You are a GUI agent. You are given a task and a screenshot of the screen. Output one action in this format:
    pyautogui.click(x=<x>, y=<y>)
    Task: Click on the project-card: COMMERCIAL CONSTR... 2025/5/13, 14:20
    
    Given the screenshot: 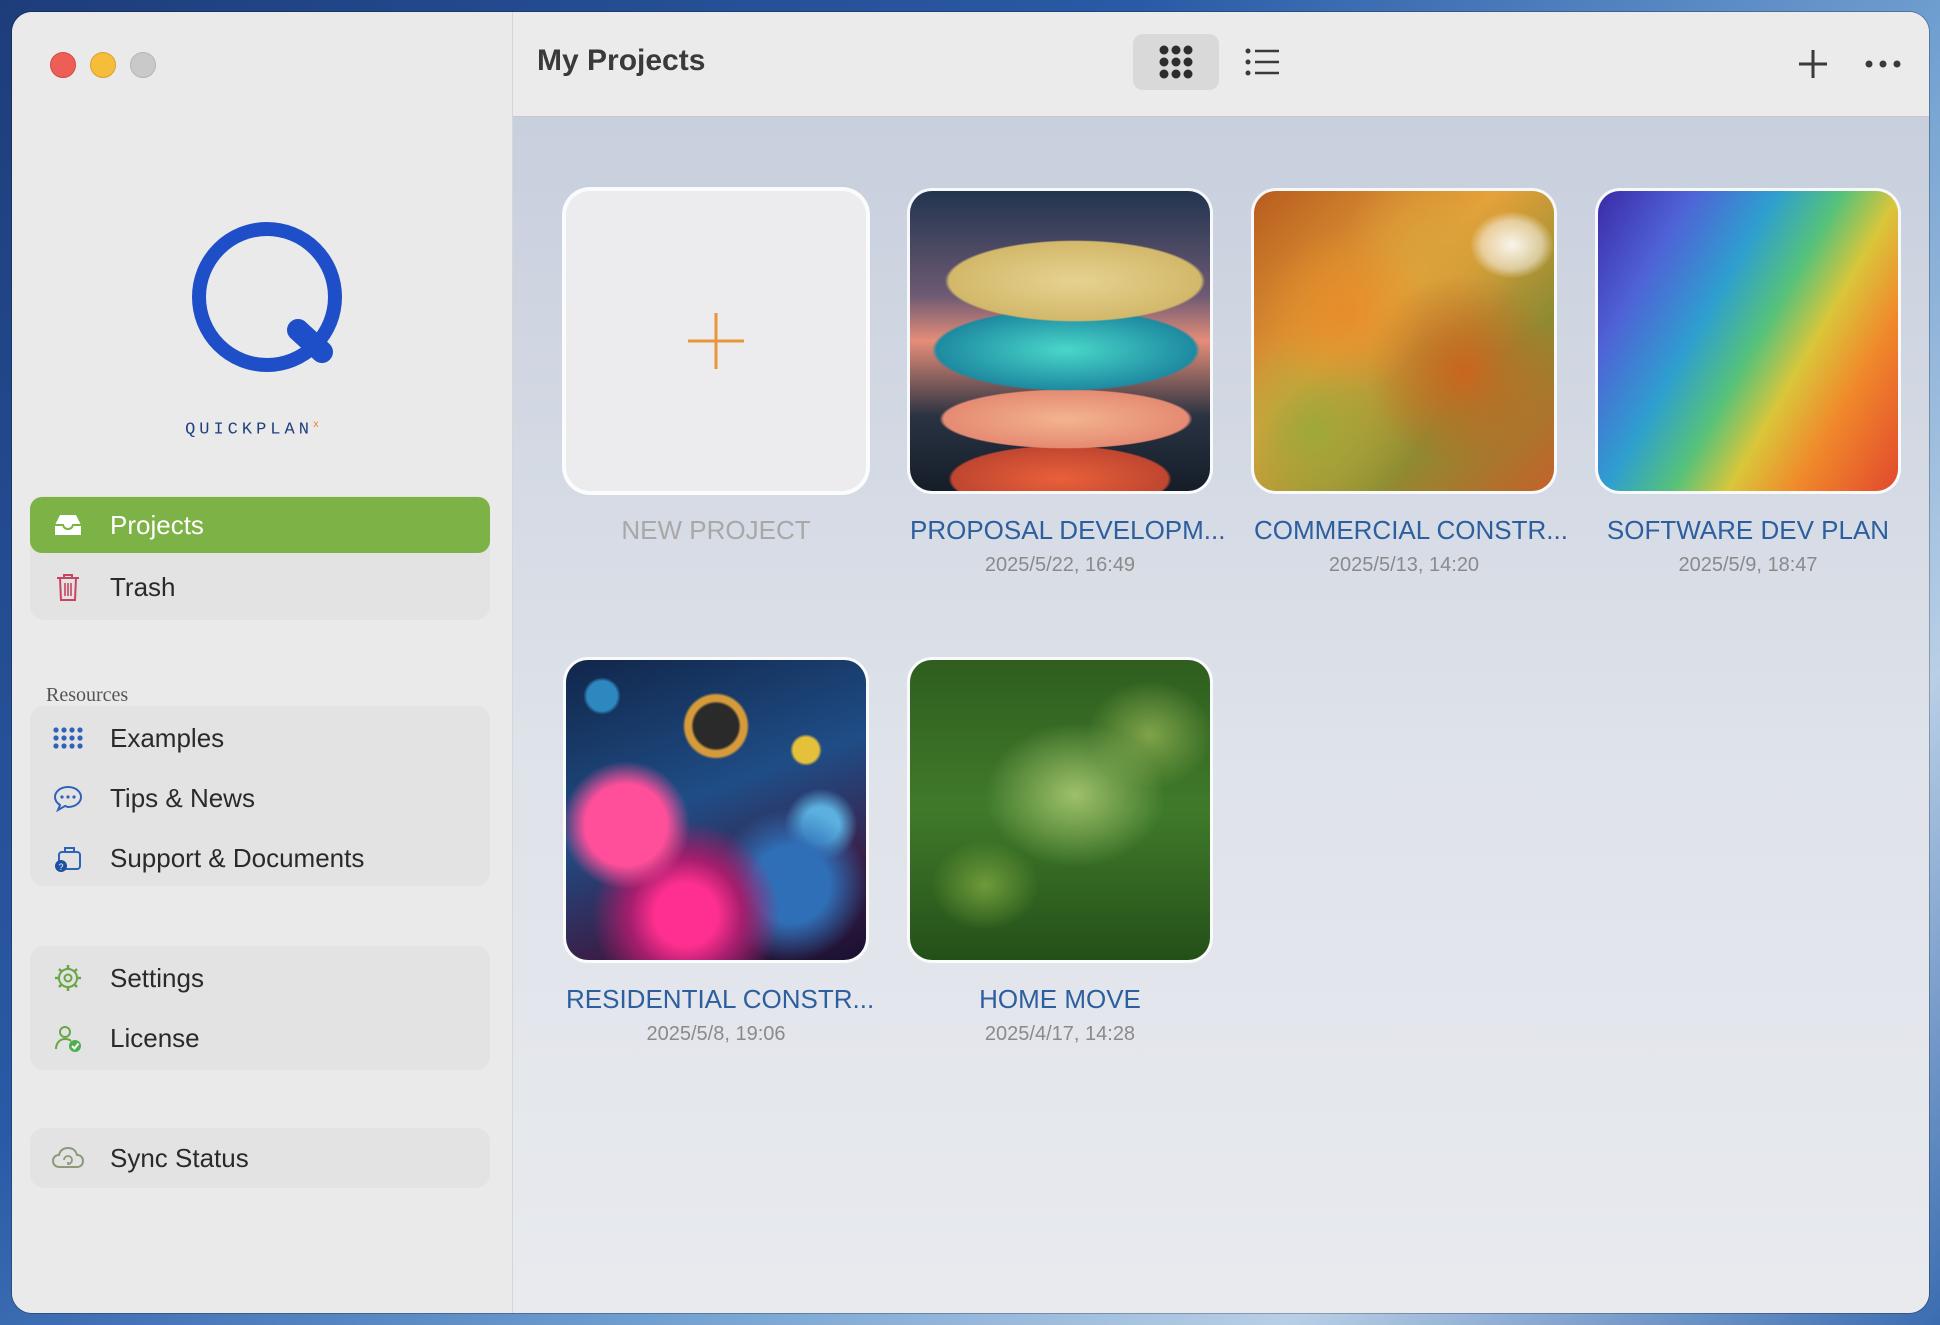 What is the action you would take?
    pyautogui.click(x=1411, y=384)
    